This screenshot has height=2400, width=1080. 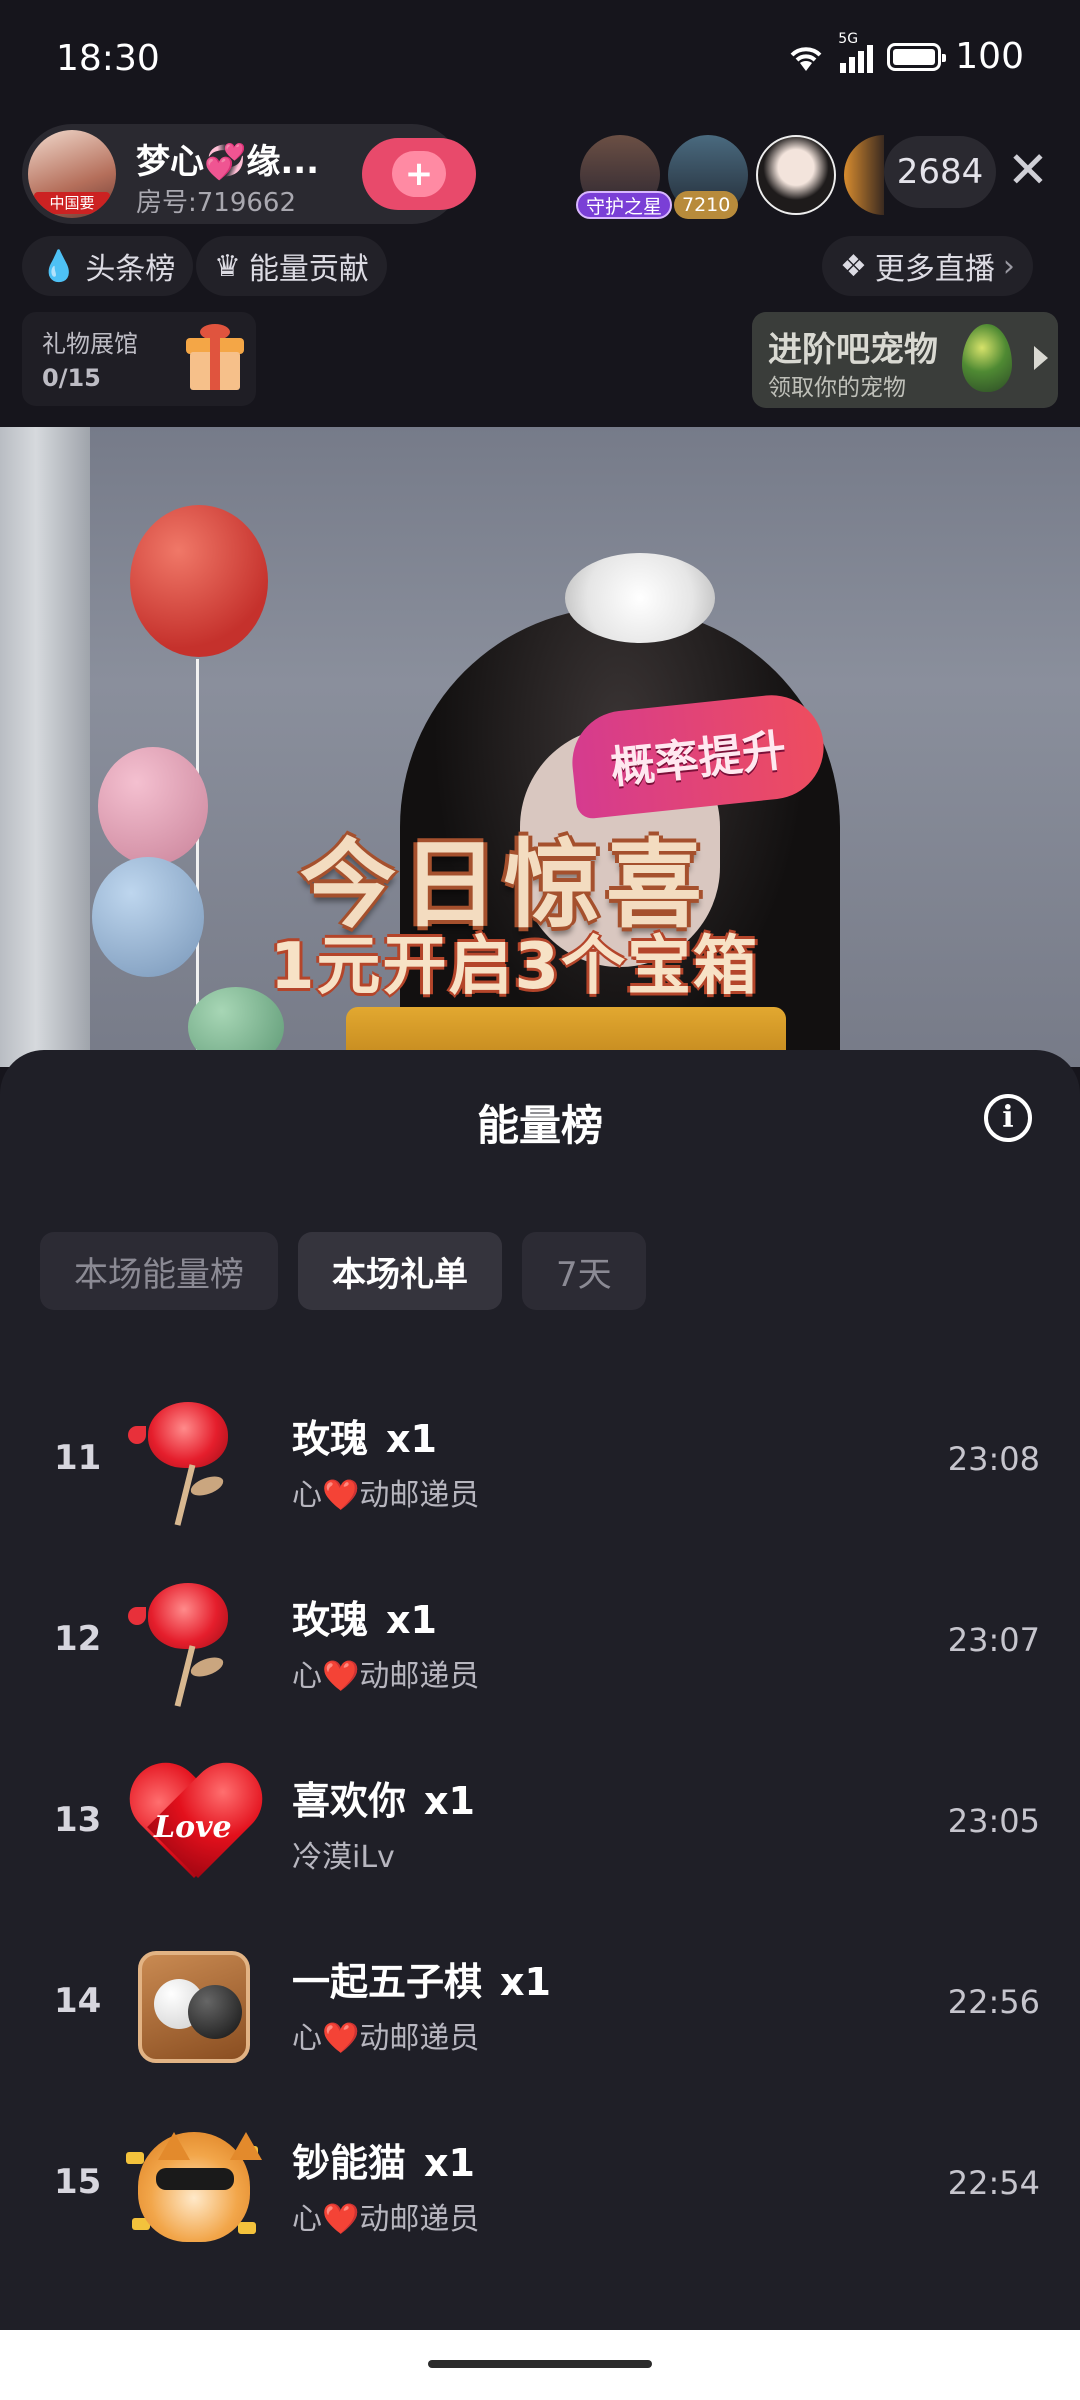 I want to click on headline-rank-label: 头条榜, so click(x=130, y=269).